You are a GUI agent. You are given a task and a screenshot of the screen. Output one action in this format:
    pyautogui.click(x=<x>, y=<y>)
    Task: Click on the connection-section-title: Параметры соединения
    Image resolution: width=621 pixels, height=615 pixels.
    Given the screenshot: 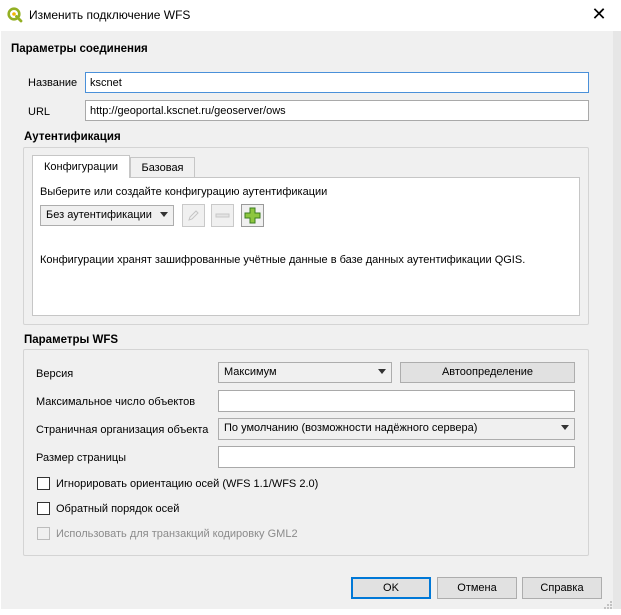 What is the action you would take?
    pyautogui.click(x=79, y=49)
    